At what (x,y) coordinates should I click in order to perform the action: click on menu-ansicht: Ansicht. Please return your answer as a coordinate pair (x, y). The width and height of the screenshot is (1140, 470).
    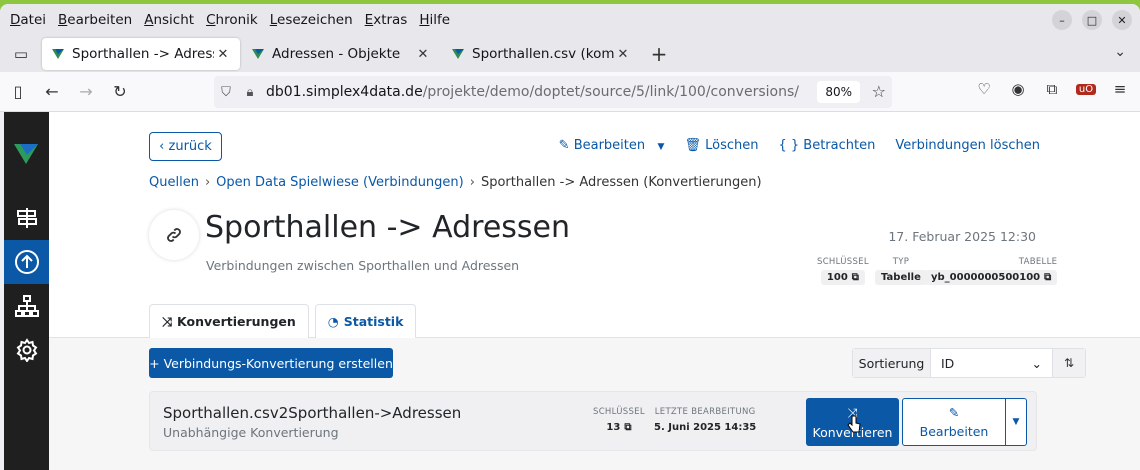
    Looking at the image, I should click on (169, 20).